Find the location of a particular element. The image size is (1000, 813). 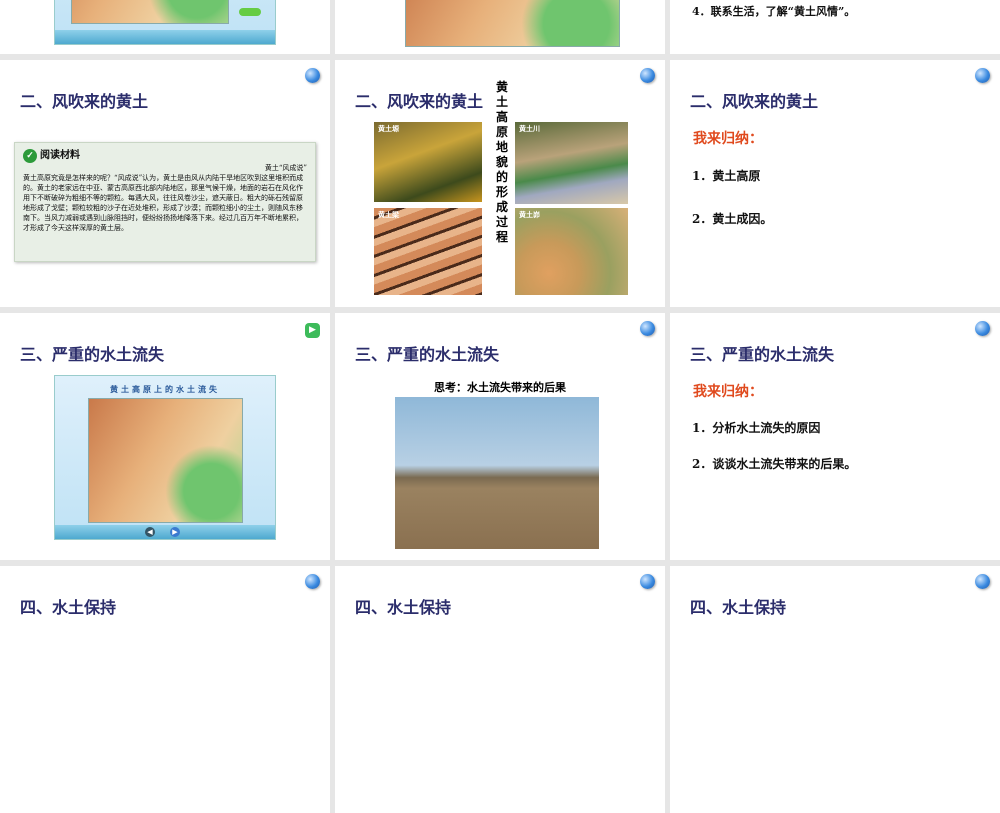

slide-thumbnail-3: 4．联系生活，了解“黄土风情”。 is located at coordinates (835, 27).